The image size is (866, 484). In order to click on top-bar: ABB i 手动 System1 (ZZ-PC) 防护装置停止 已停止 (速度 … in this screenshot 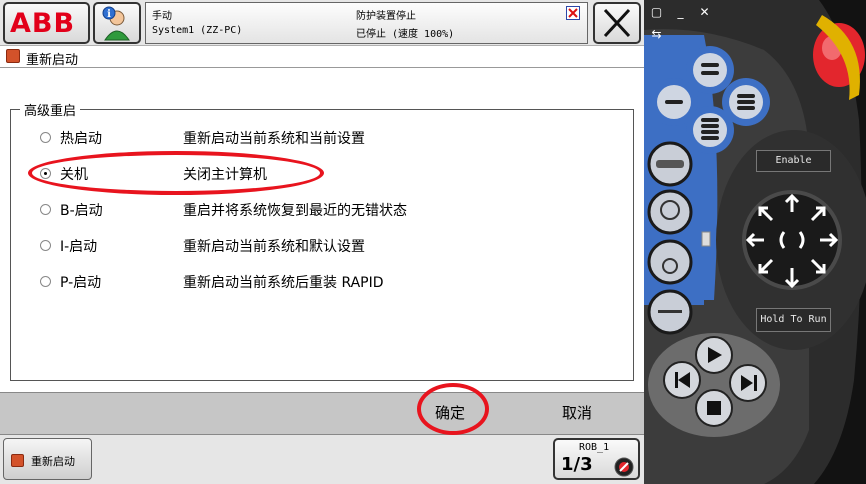, I will do `click(322, 23)`.